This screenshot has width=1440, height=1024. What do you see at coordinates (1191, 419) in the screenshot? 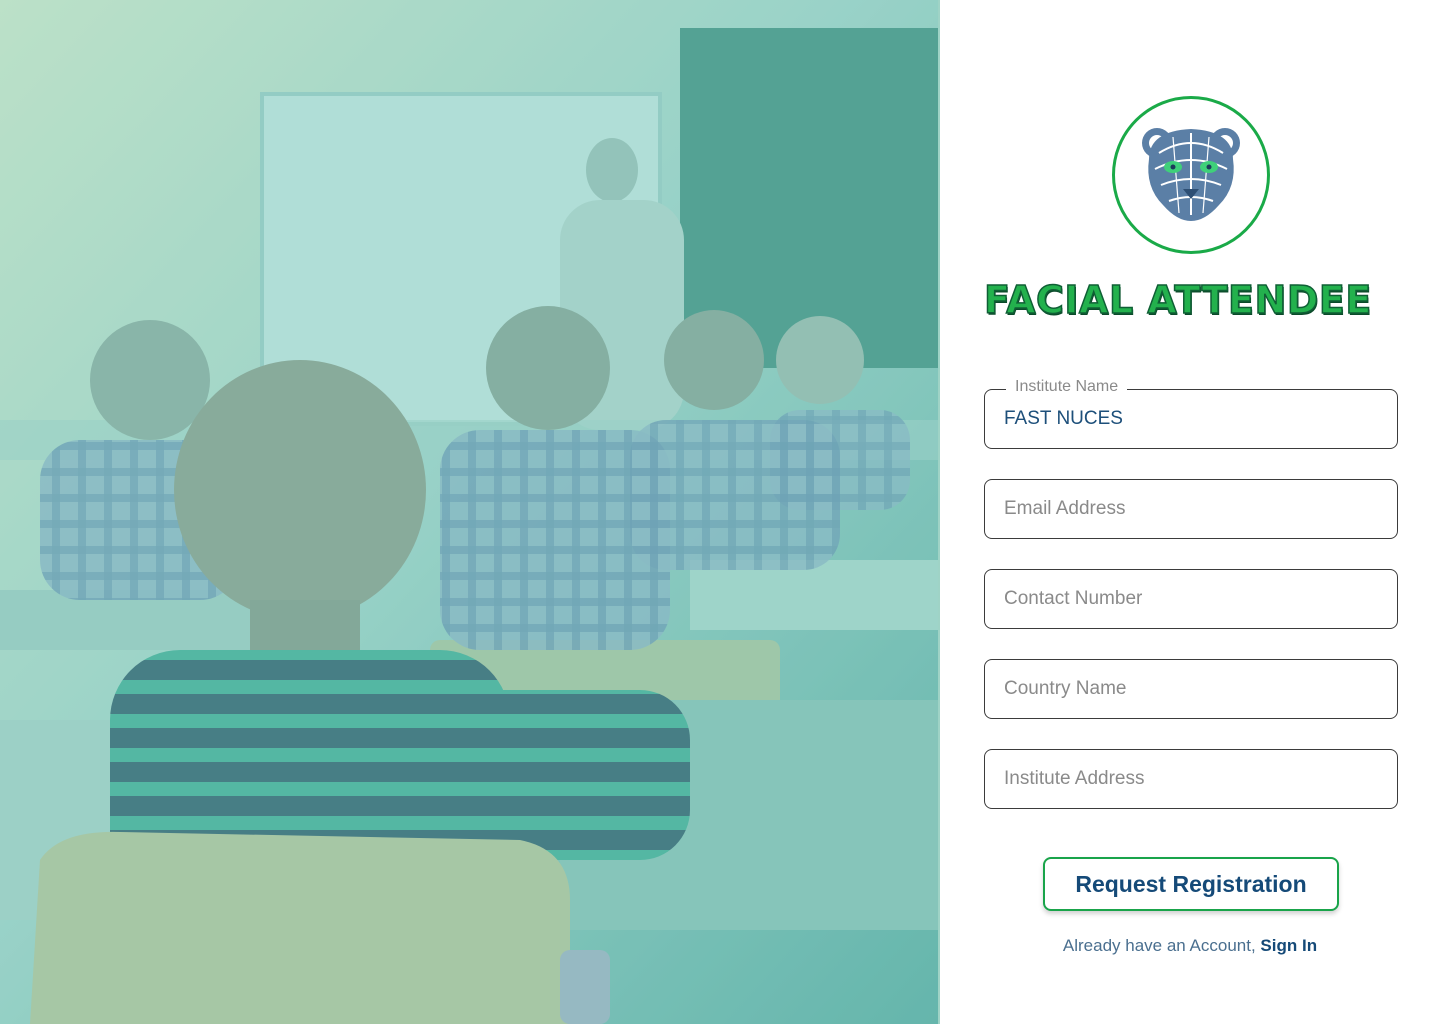
I see `institute-name-input` at bounding box center [1191, 419].